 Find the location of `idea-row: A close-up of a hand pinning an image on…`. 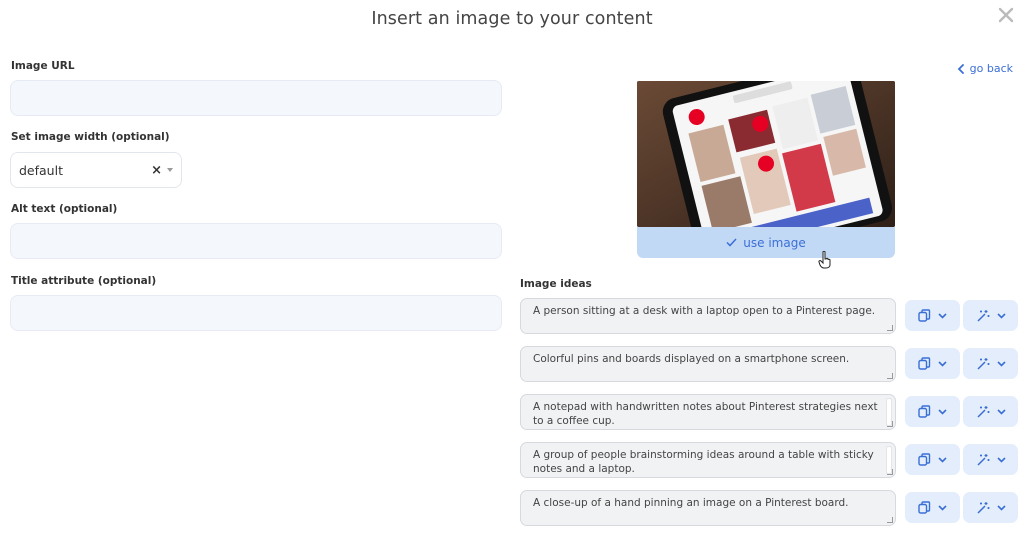

idea-row: A close-up of a hand pinning an image on… is located at coordinates (770, 508).